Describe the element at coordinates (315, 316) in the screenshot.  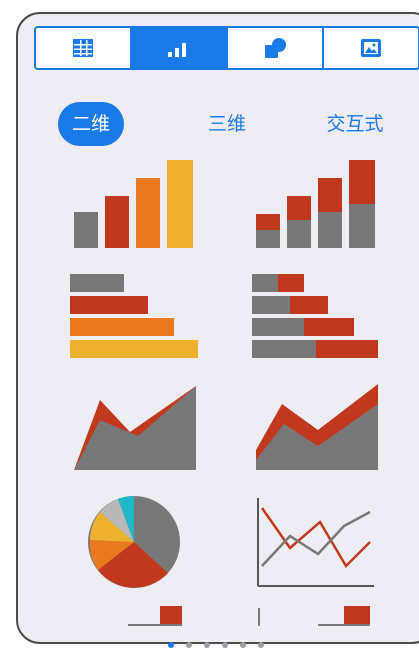
I see `stacked-bar-chart-option` at that location.